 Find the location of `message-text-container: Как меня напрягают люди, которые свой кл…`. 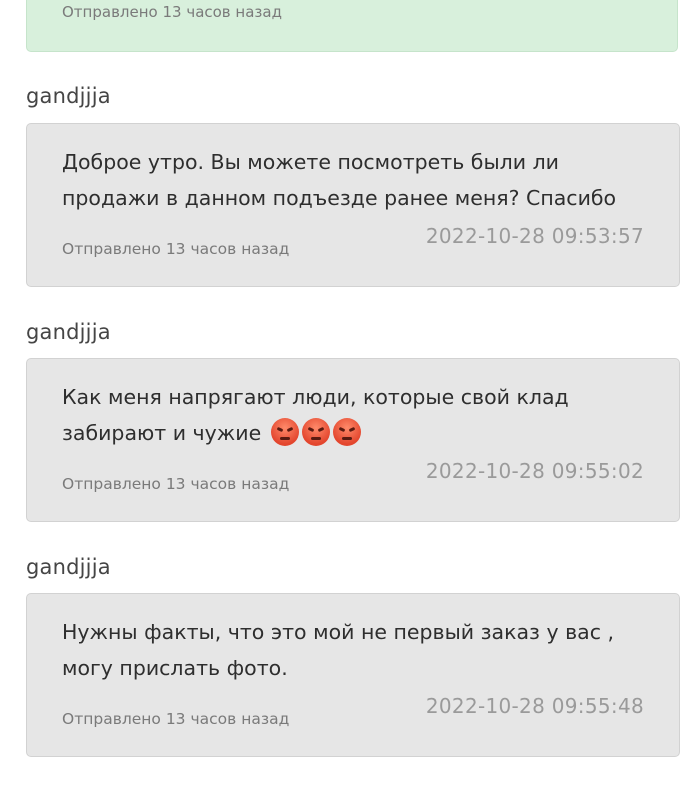

message-text-container: Как меня напрягают люди, которые свой кл… is located at coordinates (352, 415).